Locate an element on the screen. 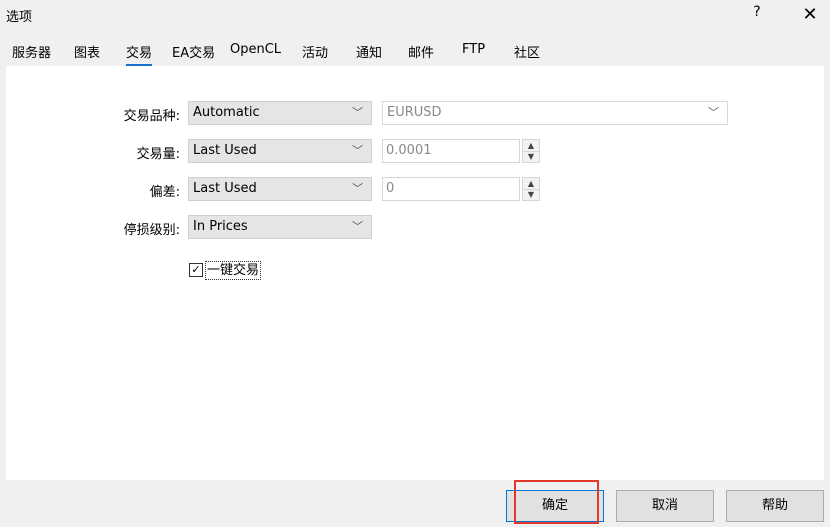  one-click-trading-label: 一键交易 is located at coordinates (233, 270).